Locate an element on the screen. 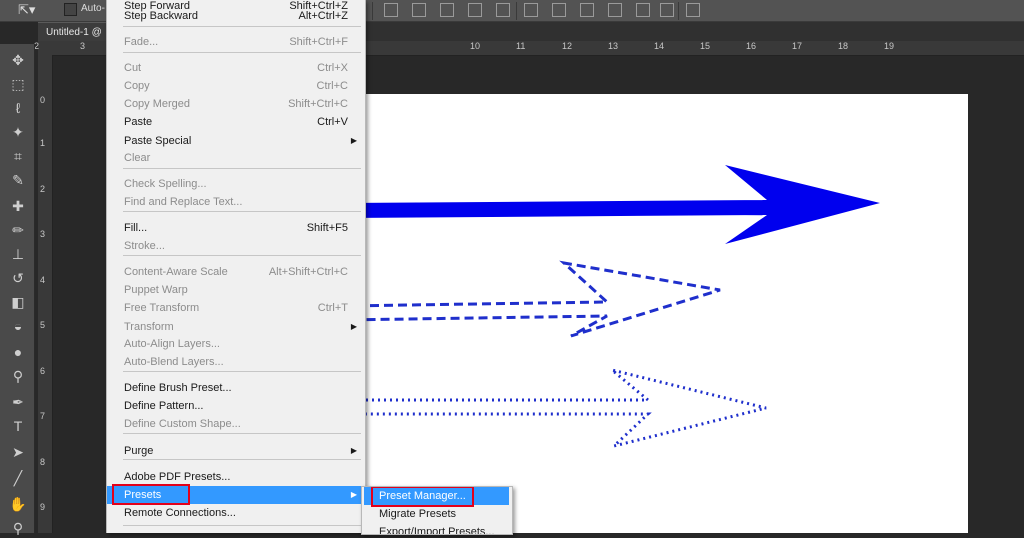 The width and height of the screenshot is (1024, 538). type-tool-icon: T is located at coordinates (18, 426).